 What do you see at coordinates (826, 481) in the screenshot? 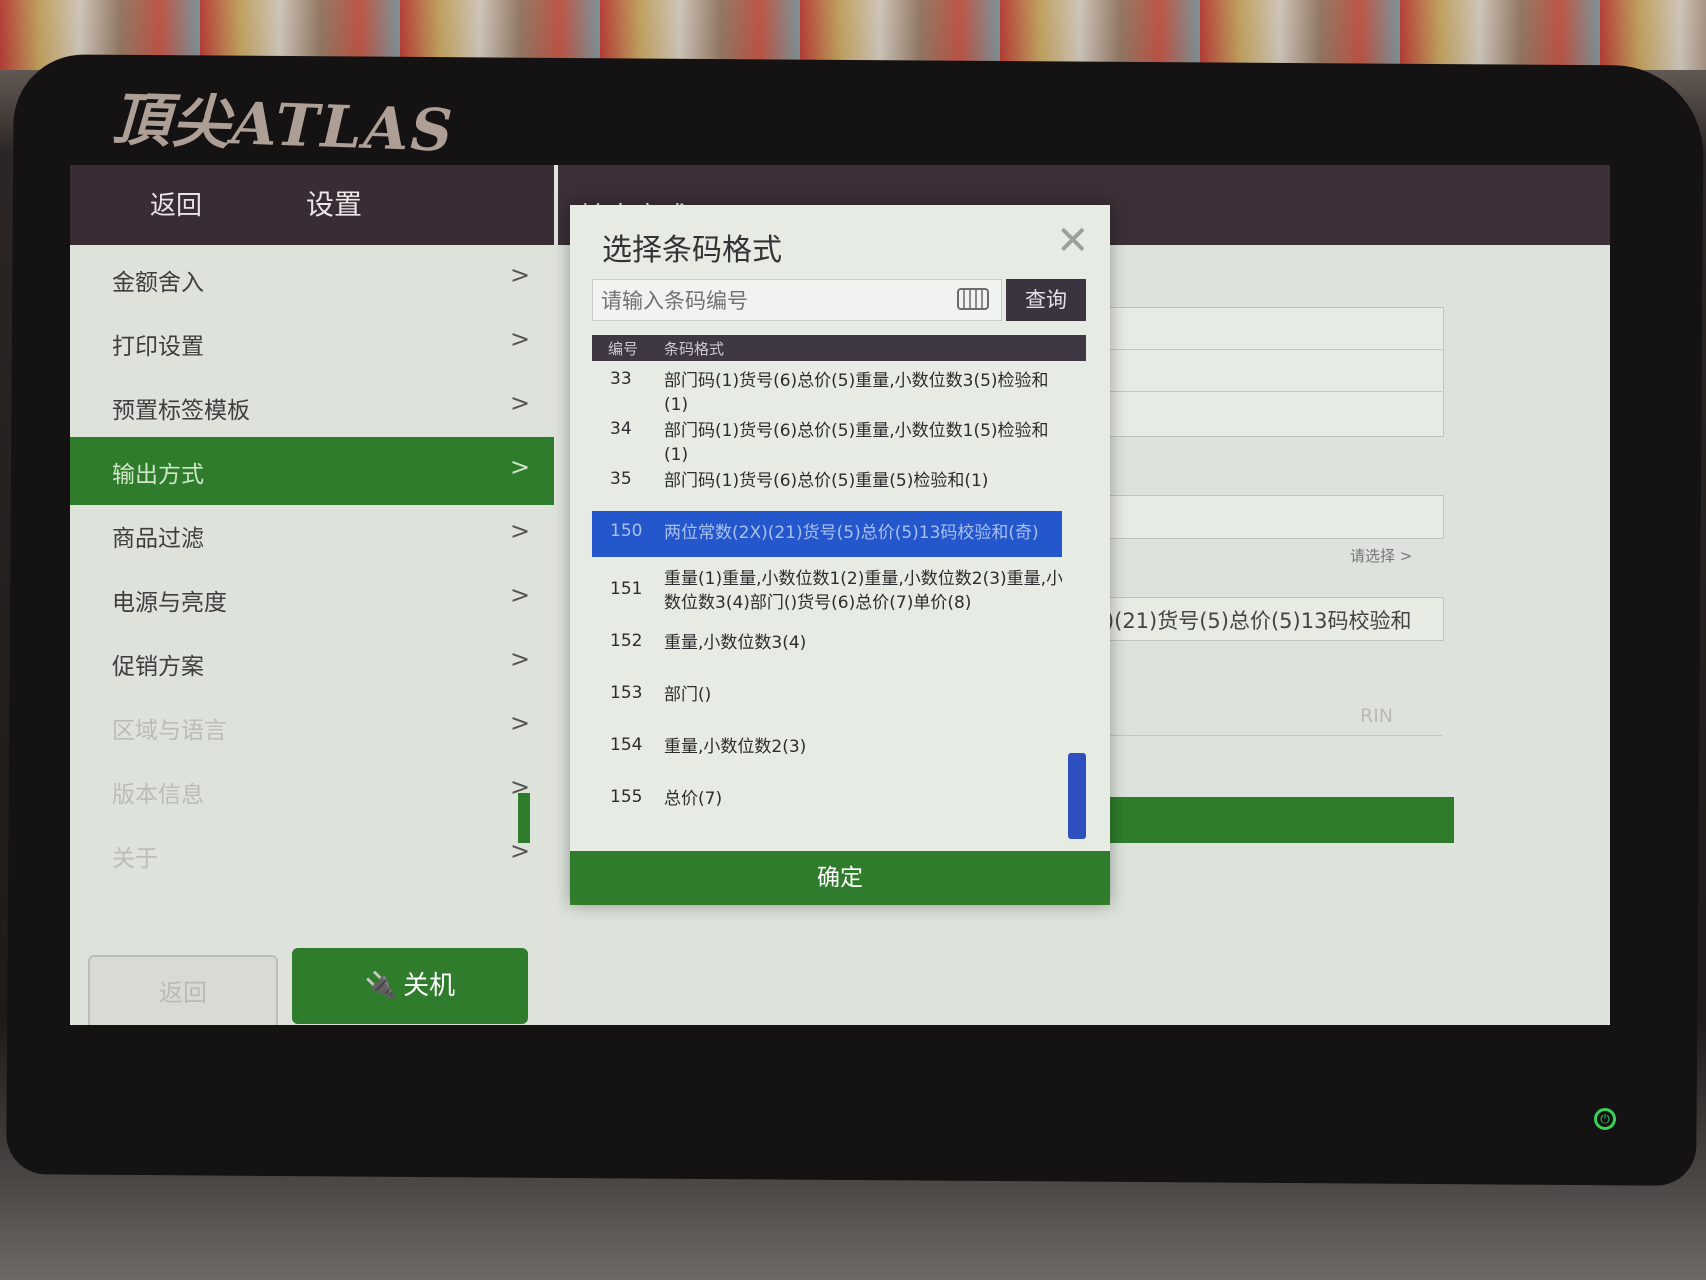
I see `row-format: 部门码(1)货号(6)总价(5)重量(5)检验和(1)` at bounding box center [826, 481].